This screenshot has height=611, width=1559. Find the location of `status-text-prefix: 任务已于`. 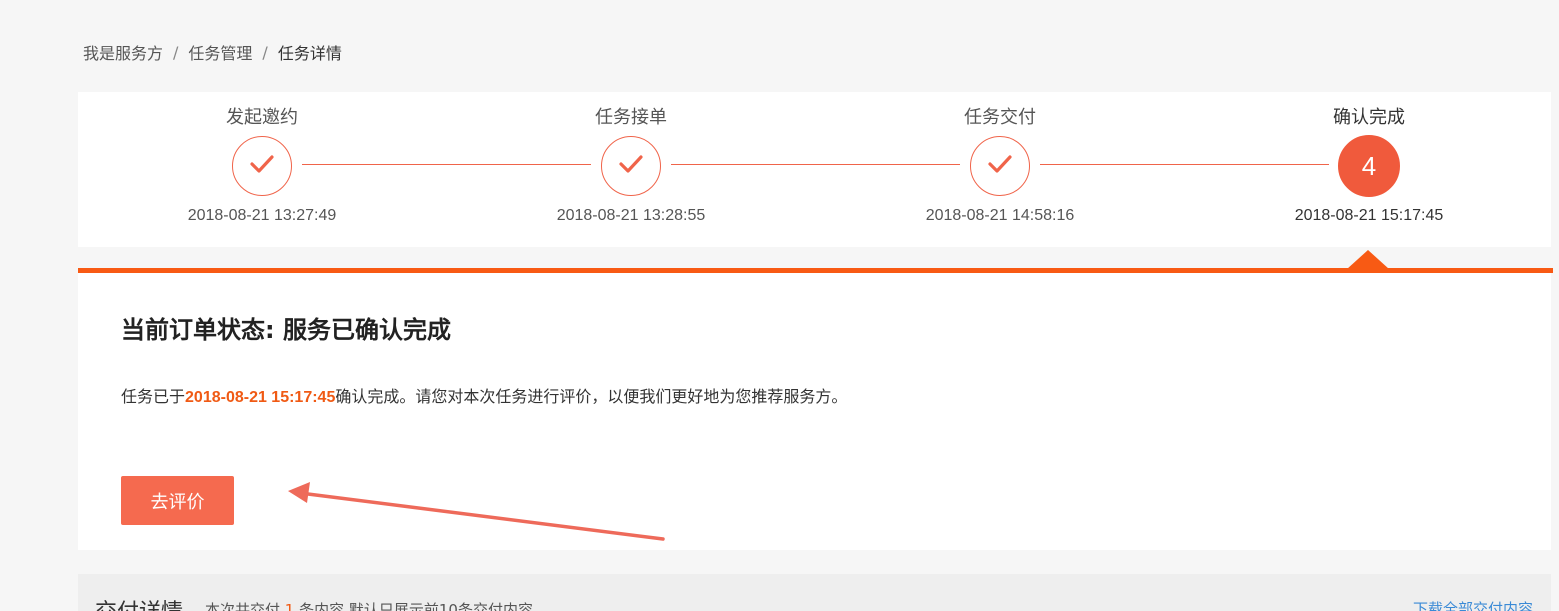

status-text-prefix: 任务已于 is located at coordinates (153, 396).